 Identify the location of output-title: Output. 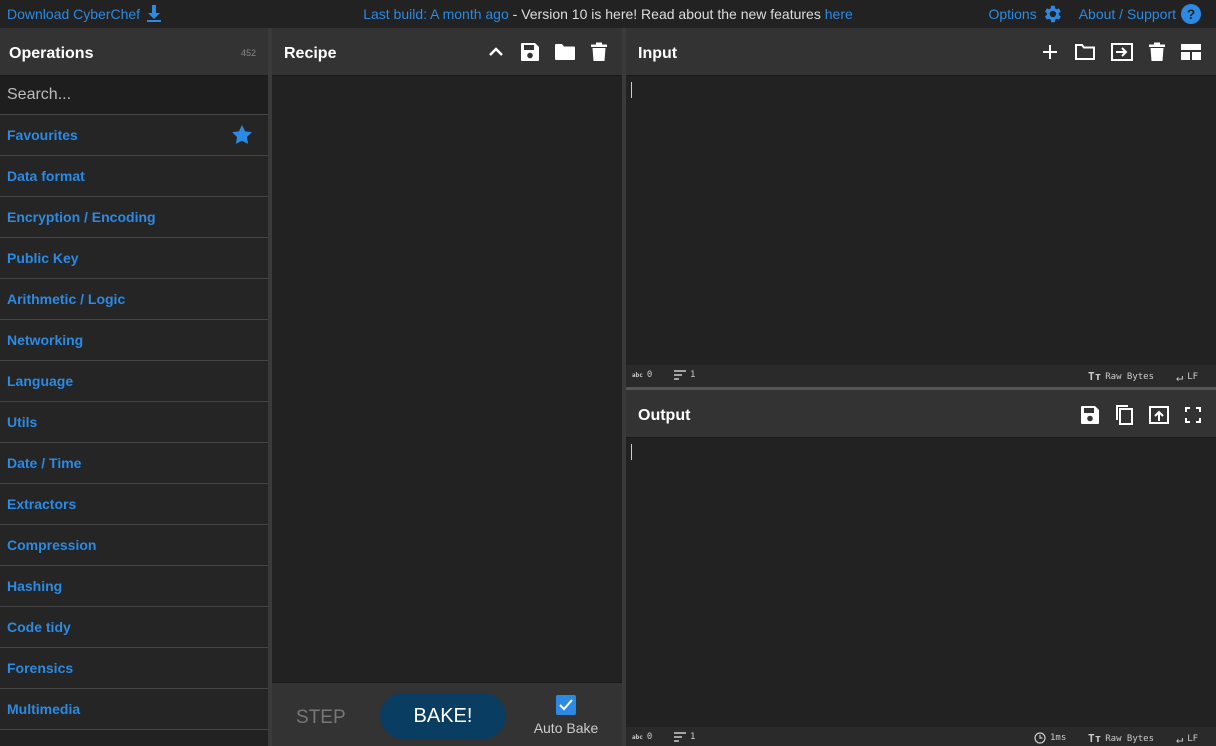
(664, 415).